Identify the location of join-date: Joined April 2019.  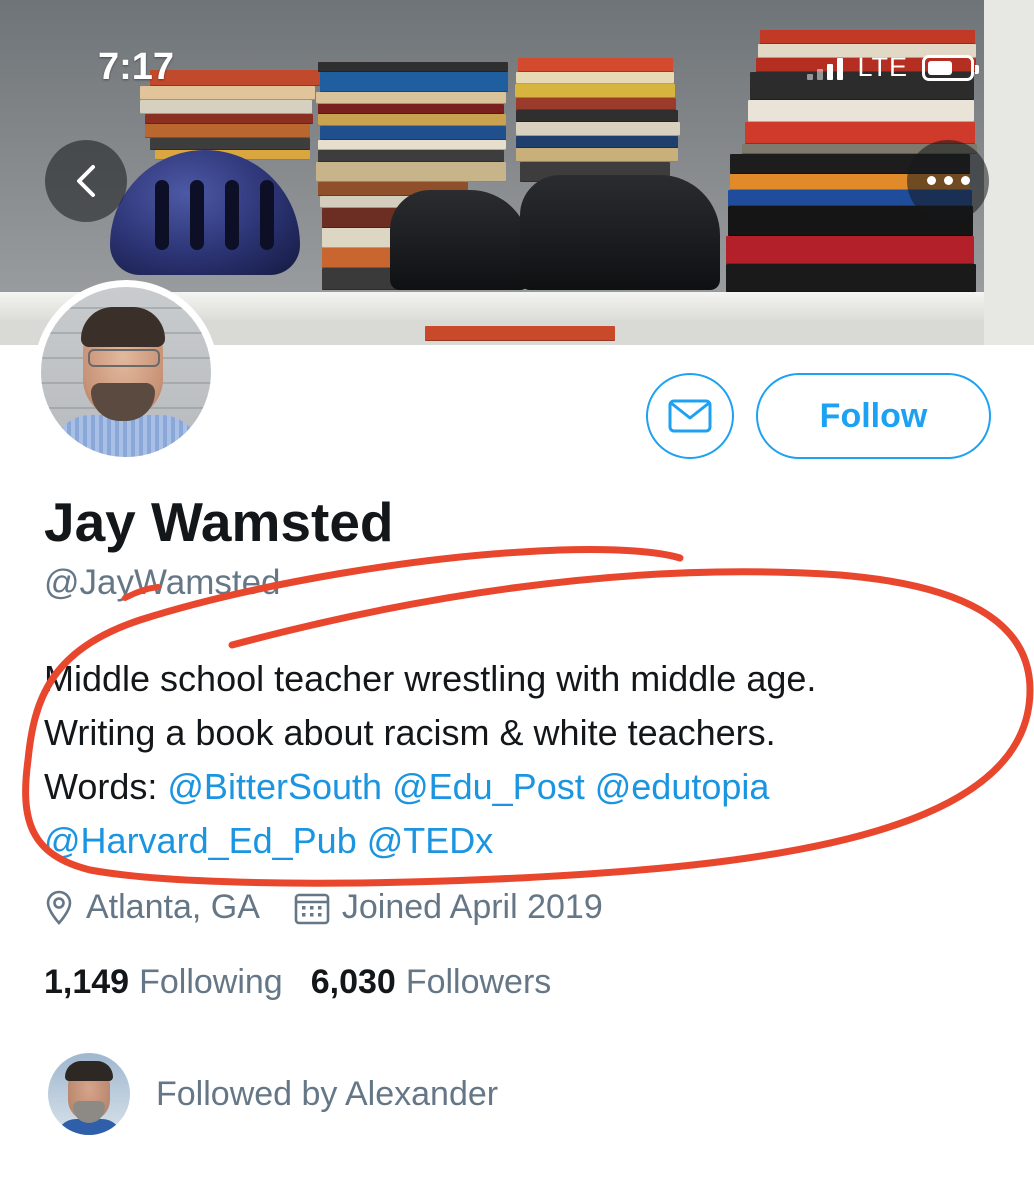
(448, 907).